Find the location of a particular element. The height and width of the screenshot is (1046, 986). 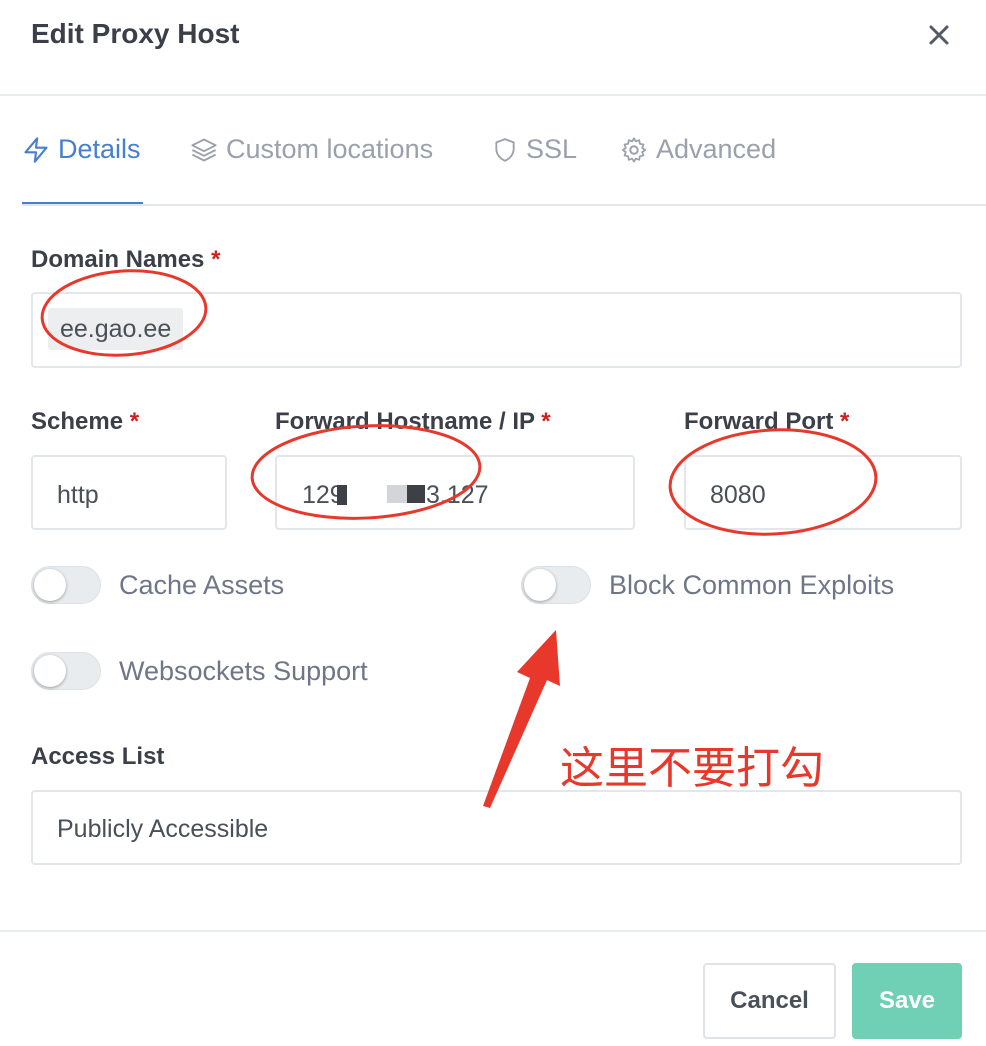

tab-custom-locations: Custom locations is located at coordinates (311, 149).